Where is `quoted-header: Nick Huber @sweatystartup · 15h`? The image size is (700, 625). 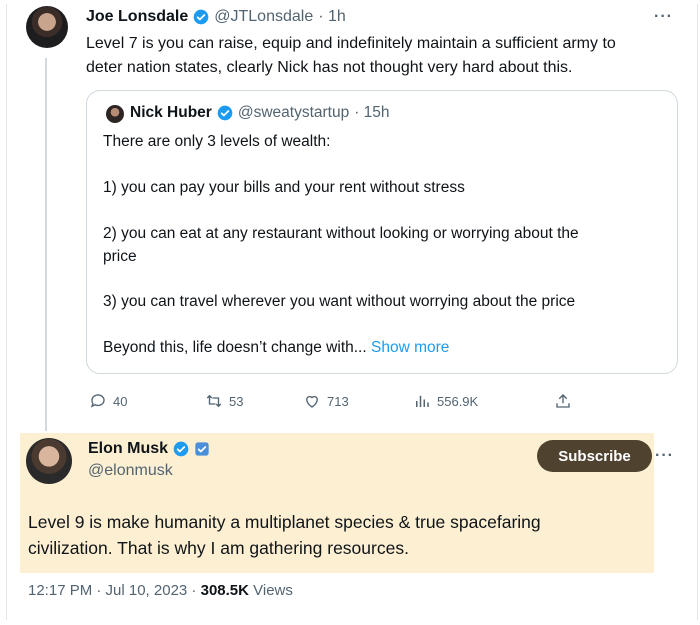
quoted-header: Nick Huber @sweatystartup · 15h is located at coordinates (260, 113).